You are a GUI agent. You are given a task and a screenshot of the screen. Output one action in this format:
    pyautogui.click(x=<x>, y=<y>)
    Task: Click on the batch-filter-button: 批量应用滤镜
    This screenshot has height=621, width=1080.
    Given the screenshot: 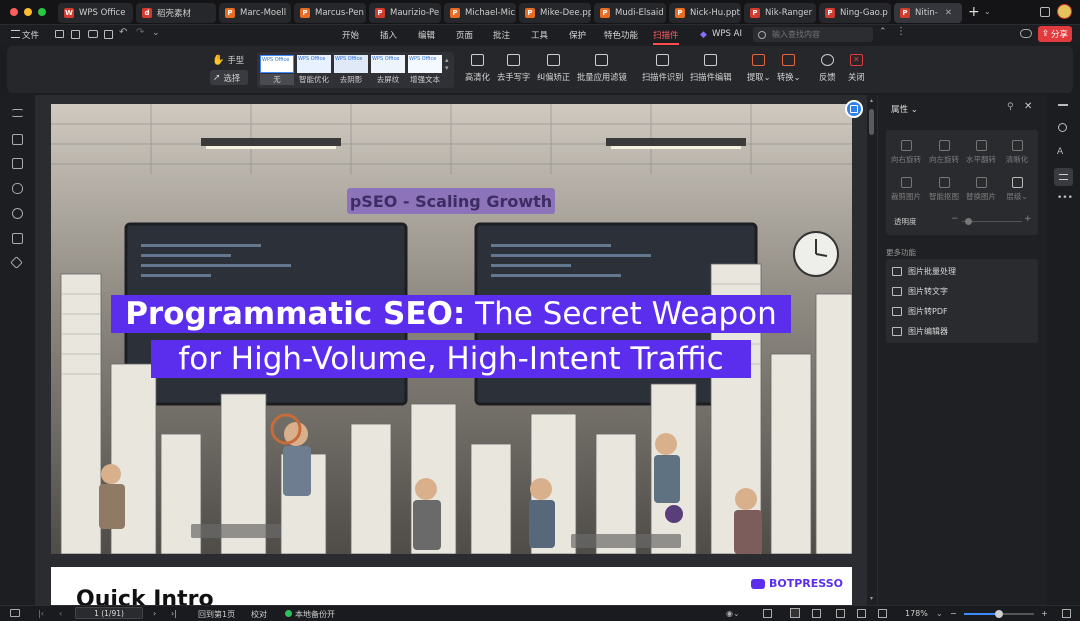 What is the action you would take?
    pyautogui.click(x=602, y=68)
    